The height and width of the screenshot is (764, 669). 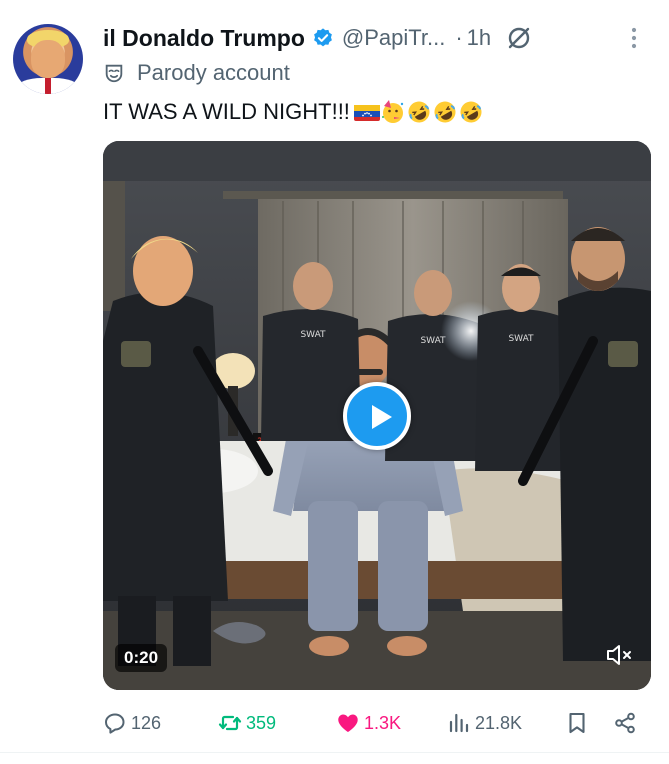 I want to click on repost-button: 359, so click(x=247, y=723).